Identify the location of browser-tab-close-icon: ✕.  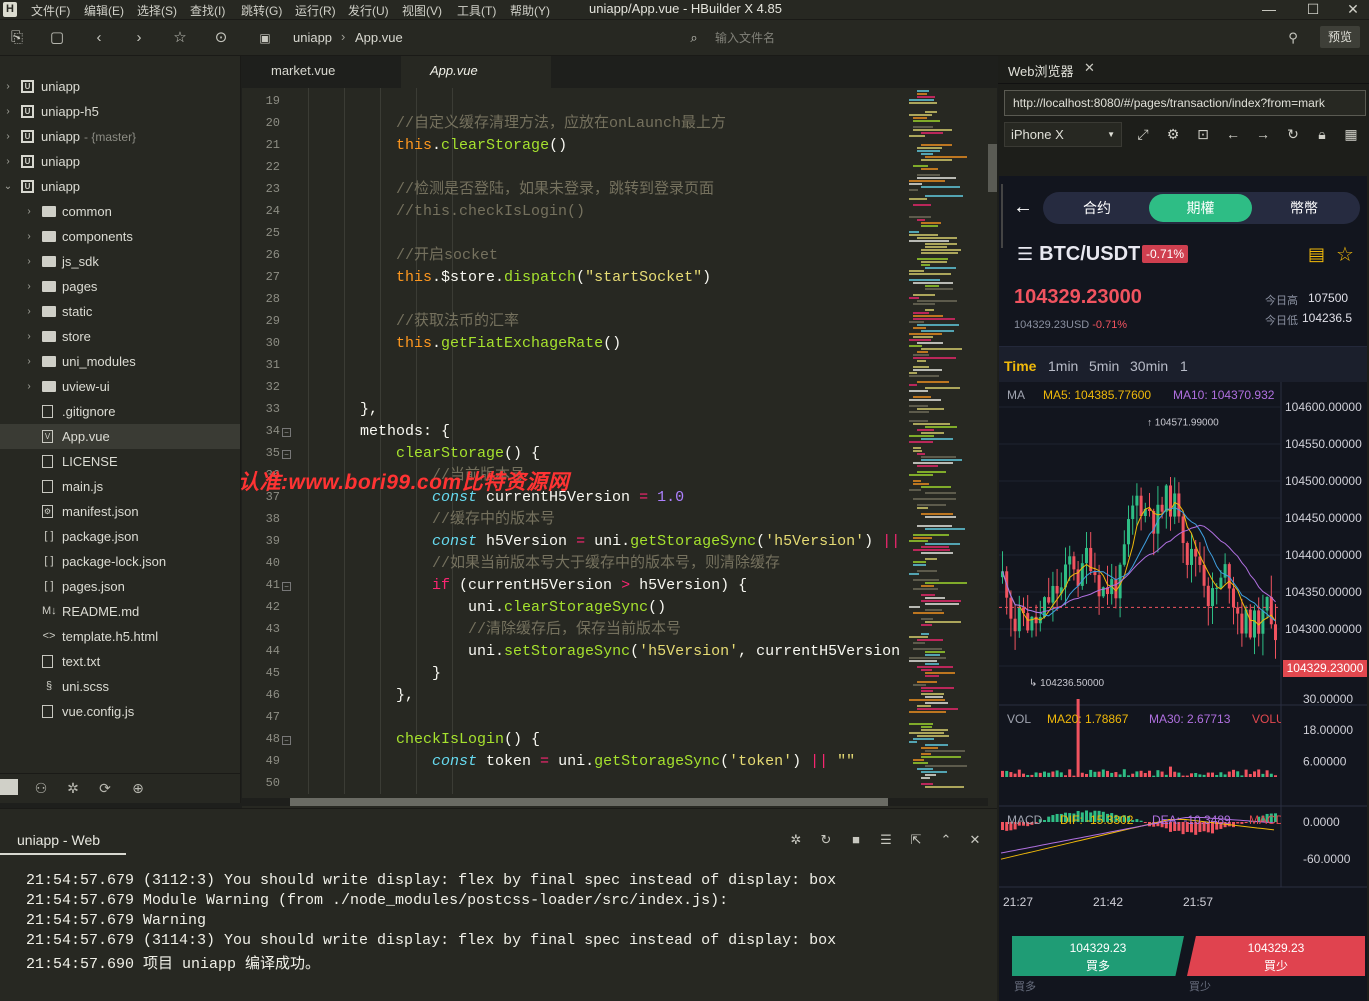
(1089, 68).